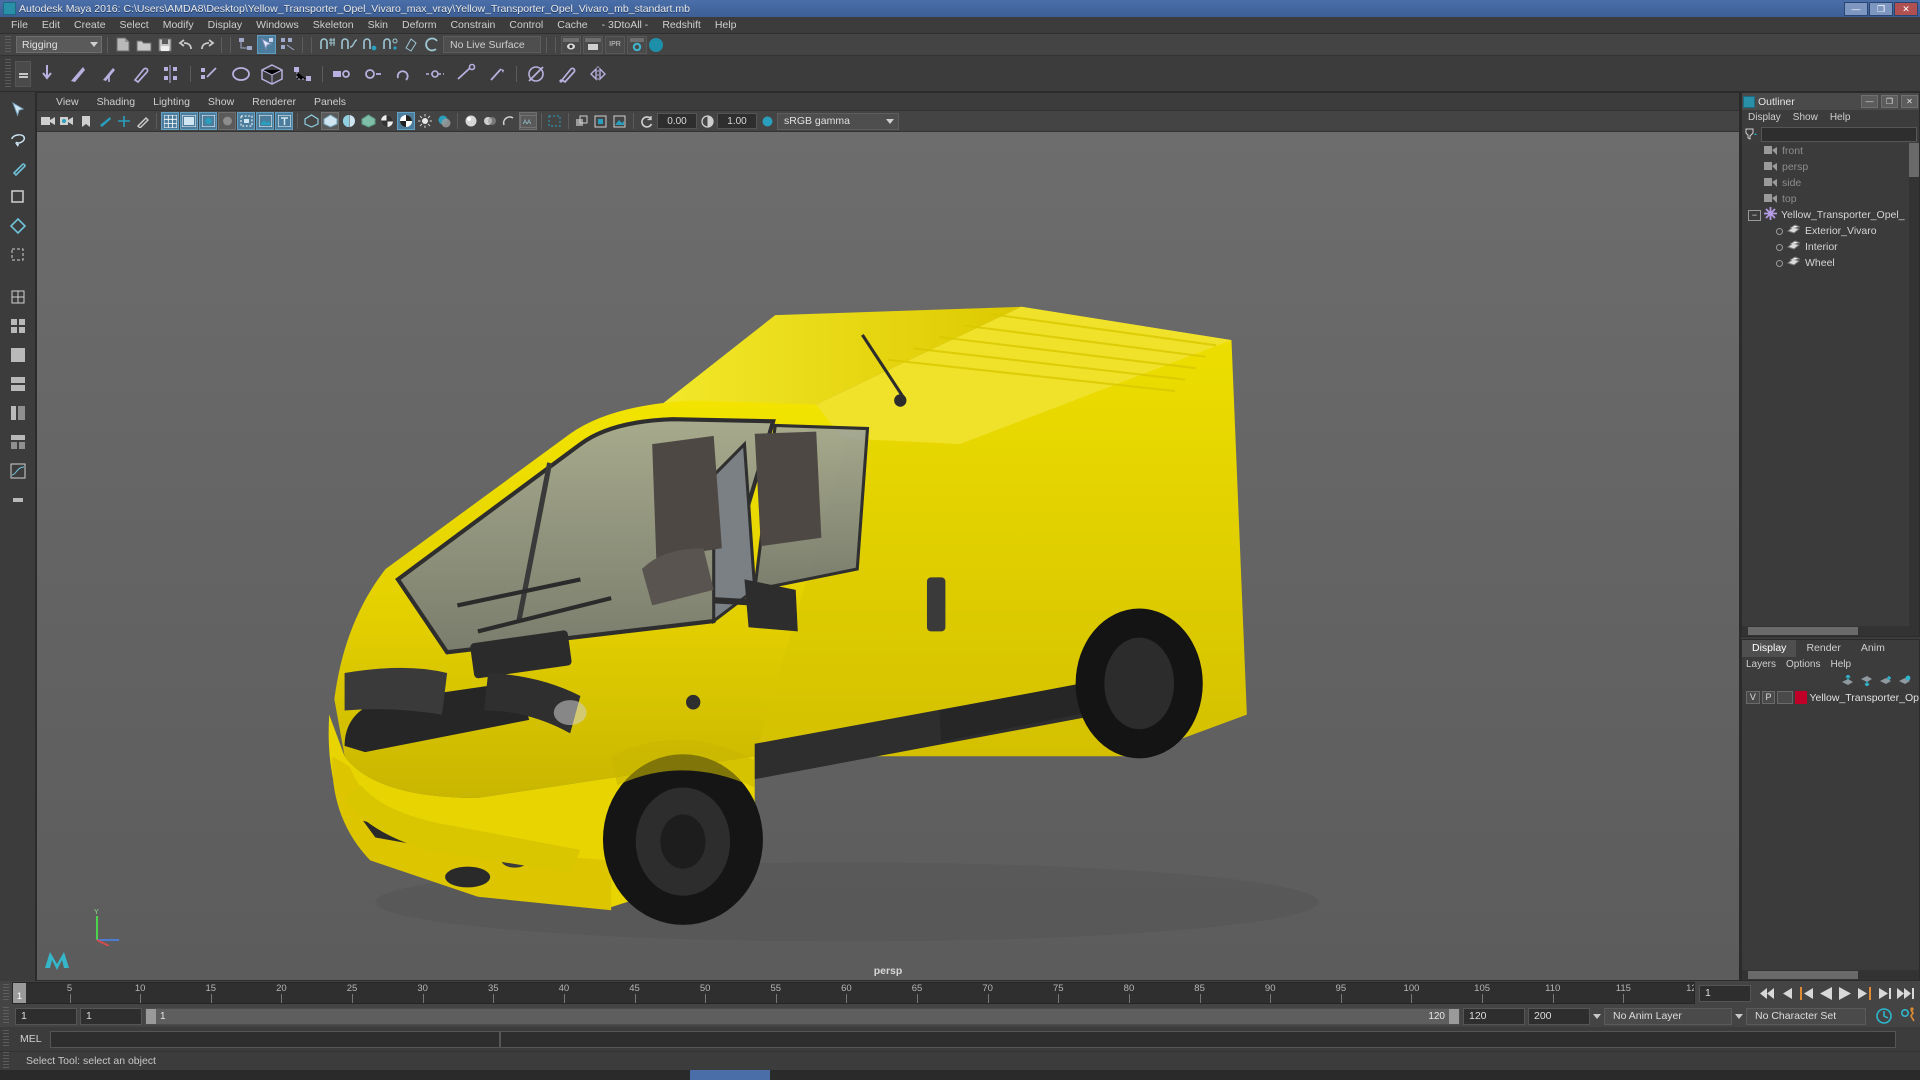 The height and width of the screenshot is (1080, 1920). I want to click on create-empty-layer-icon, so click(1885, 680).